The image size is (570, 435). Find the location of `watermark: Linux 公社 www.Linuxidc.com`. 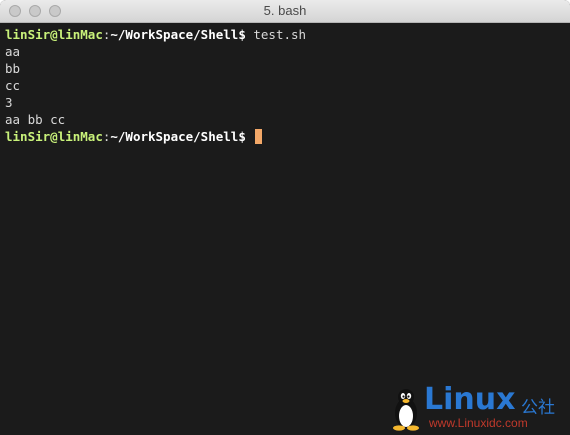

watermark: Linux 公社 www.Linuxidc.com is located at coordinates (478, 407).